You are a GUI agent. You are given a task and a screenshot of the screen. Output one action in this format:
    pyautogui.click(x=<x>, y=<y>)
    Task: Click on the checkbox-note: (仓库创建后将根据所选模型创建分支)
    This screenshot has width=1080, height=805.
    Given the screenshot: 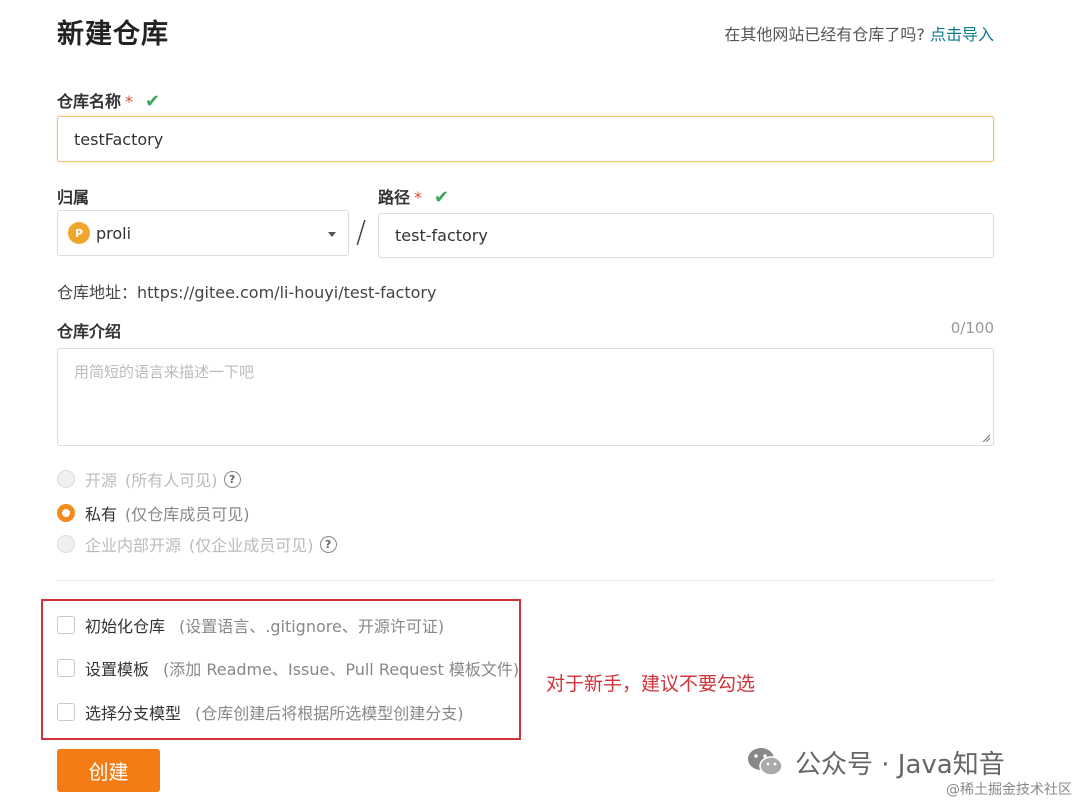 What is the action you would take?
    pyautogui.click(x=329, y=713)
    